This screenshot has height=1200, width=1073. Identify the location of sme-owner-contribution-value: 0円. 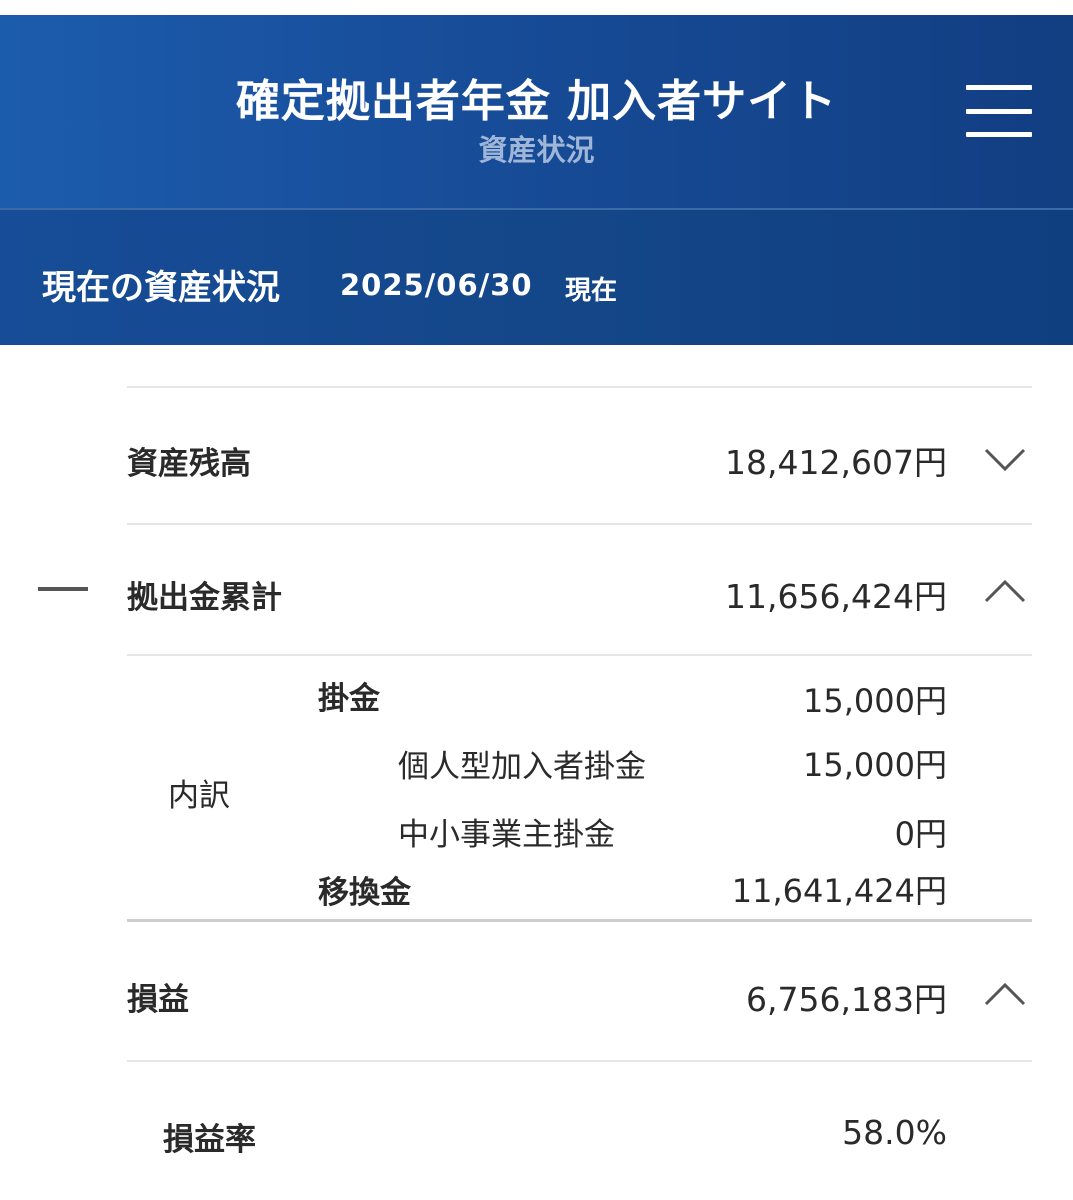
(920, 834).